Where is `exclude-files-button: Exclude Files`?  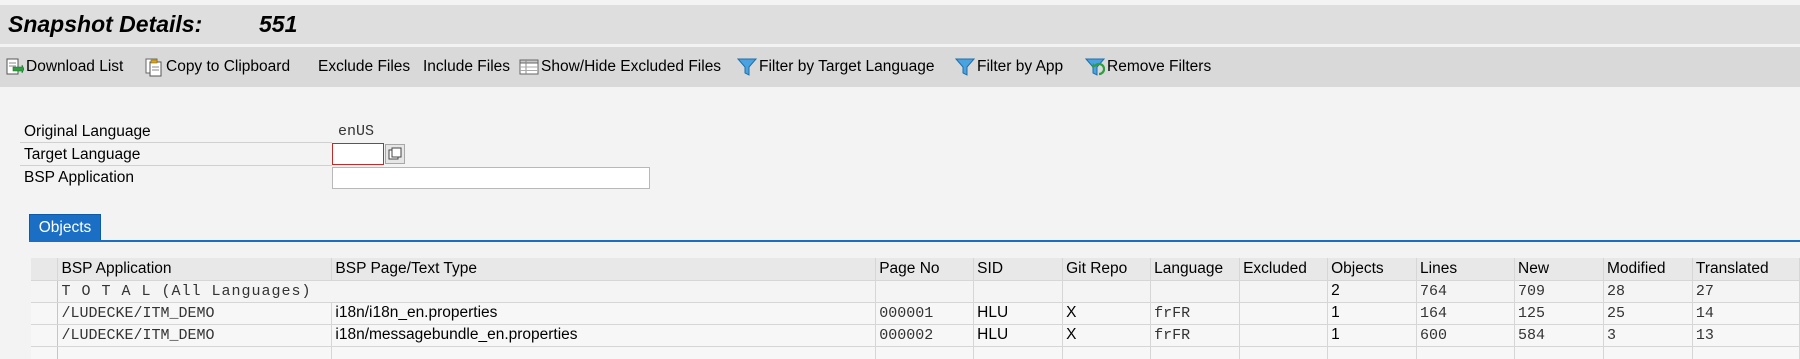
exclude-files-button: Exclude Files is located at coordinates (364, 67).